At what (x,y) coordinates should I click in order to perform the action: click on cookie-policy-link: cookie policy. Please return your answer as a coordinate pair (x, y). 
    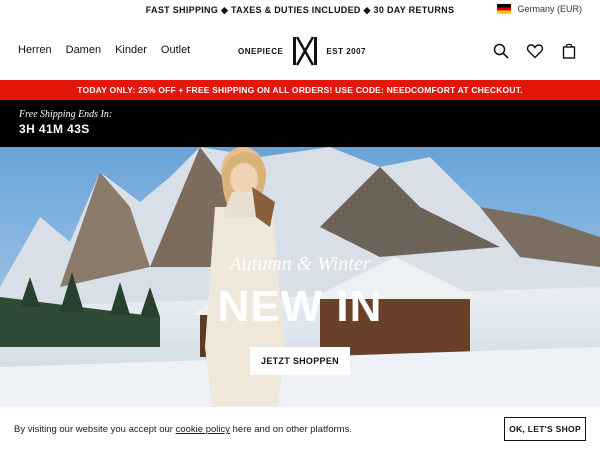
    Looking at the image, I should click on (203, 429).